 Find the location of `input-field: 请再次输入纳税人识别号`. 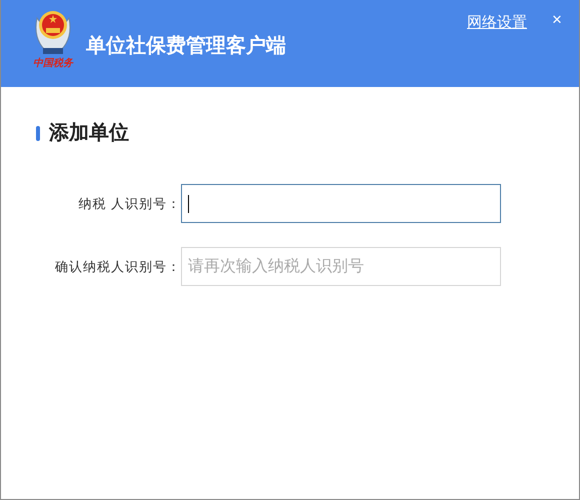

input-field: 请再次输入纳税人识别号 is located at coordinates (341, 266).